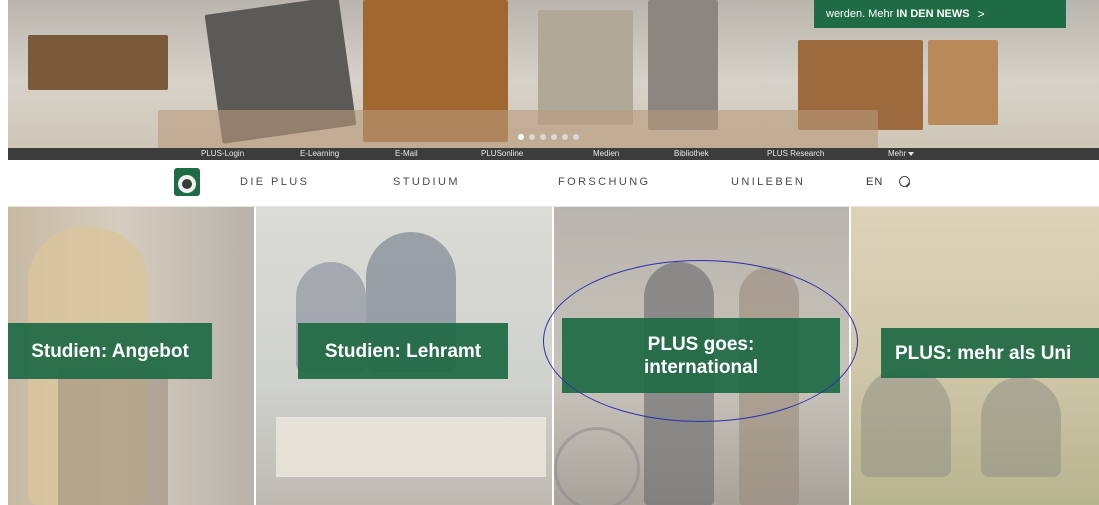 This screenshot has height=505, width=1099. What do you see at coordinates (411, 447) in the screenshot?
I see `tile-image-table` at bounding box center [411, 447].